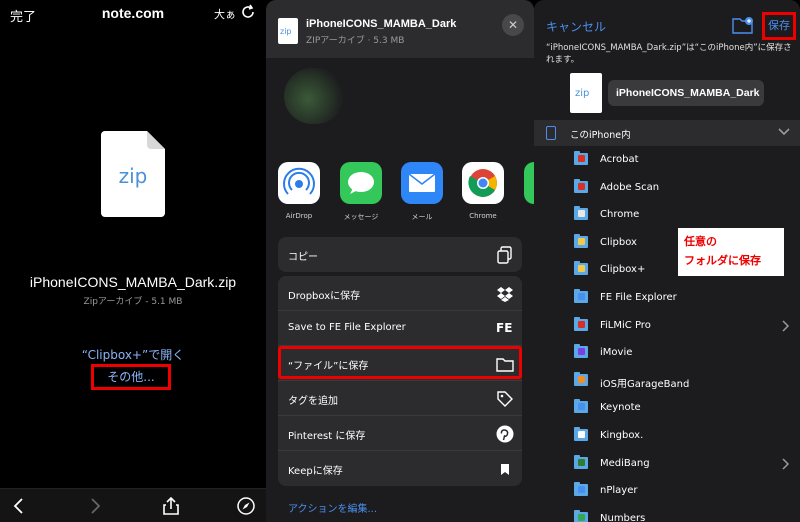  I want to click on copy-row: コピー, so click(400, 254).